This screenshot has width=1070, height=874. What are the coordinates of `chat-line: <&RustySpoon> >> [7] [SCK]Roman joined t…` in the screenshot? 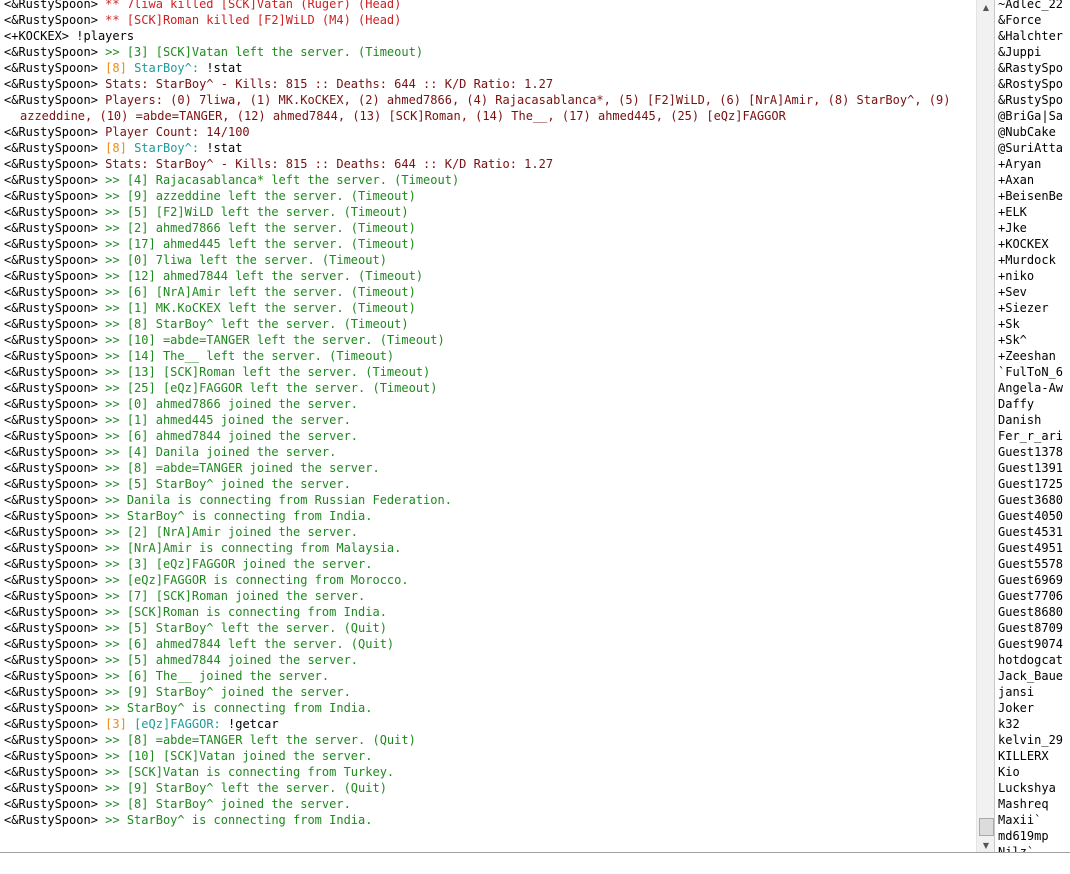 It's located at (490, 596).